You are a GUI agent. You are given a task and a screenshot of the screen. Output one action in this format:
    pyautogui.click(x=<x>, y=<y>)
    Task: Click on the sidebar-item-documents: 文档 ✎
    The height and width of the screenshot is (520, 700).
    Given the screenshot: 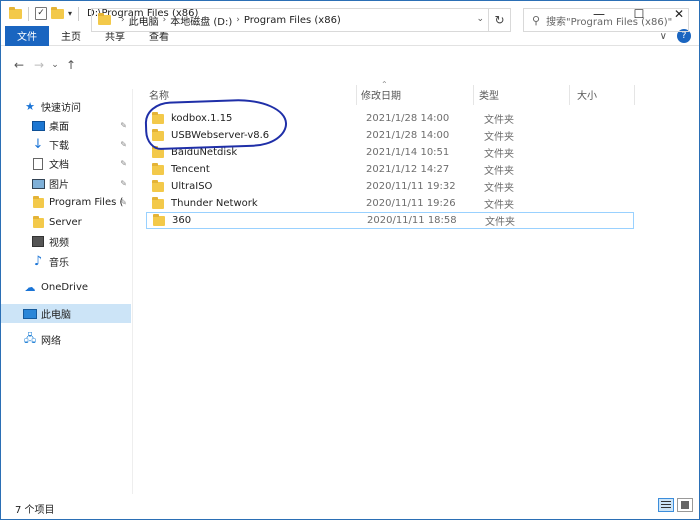 What is the action you would take?
    pyautogui.click(x=66, y=163)
    